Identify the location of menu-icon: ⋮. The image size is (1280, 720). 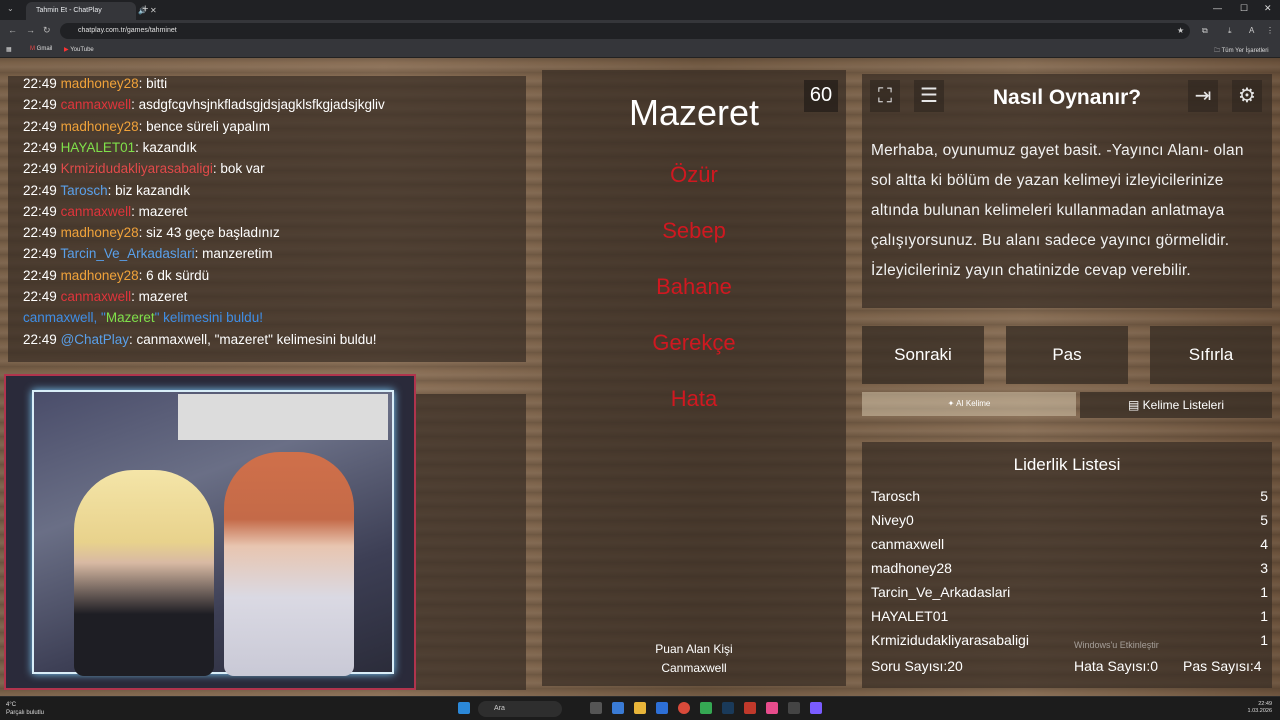
(1270, 30).